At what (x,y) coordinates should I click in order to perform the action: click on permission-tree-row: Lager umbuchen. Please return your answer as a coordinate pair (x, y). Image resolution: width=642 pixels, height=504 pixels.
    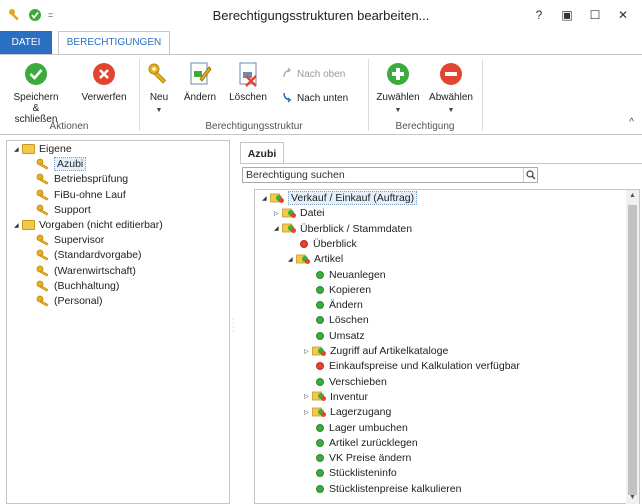
    Looking at the image, I should click on (356, 428).